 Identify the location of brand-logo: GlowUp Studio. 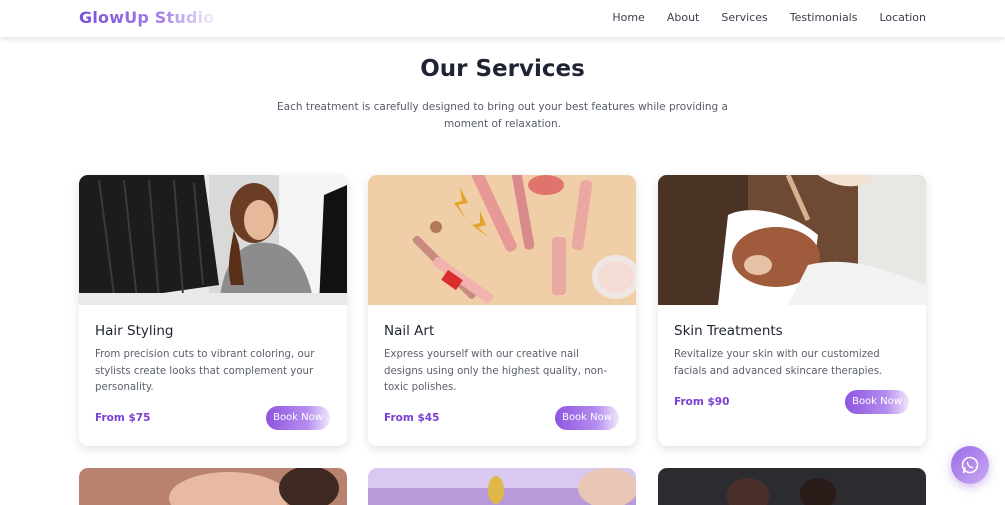
(147, 17).